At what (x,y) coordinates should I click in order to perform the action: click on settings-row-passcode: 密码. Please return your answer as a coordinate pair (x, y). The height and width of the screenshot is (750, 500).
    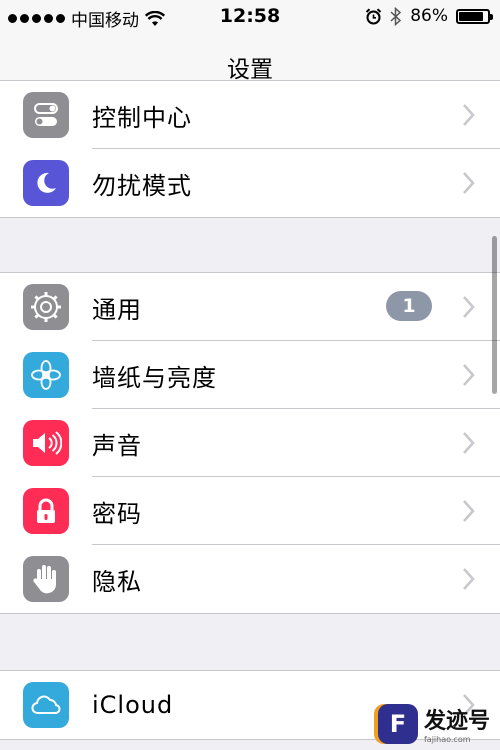
    Looking at the image, I should click on (250, 511).